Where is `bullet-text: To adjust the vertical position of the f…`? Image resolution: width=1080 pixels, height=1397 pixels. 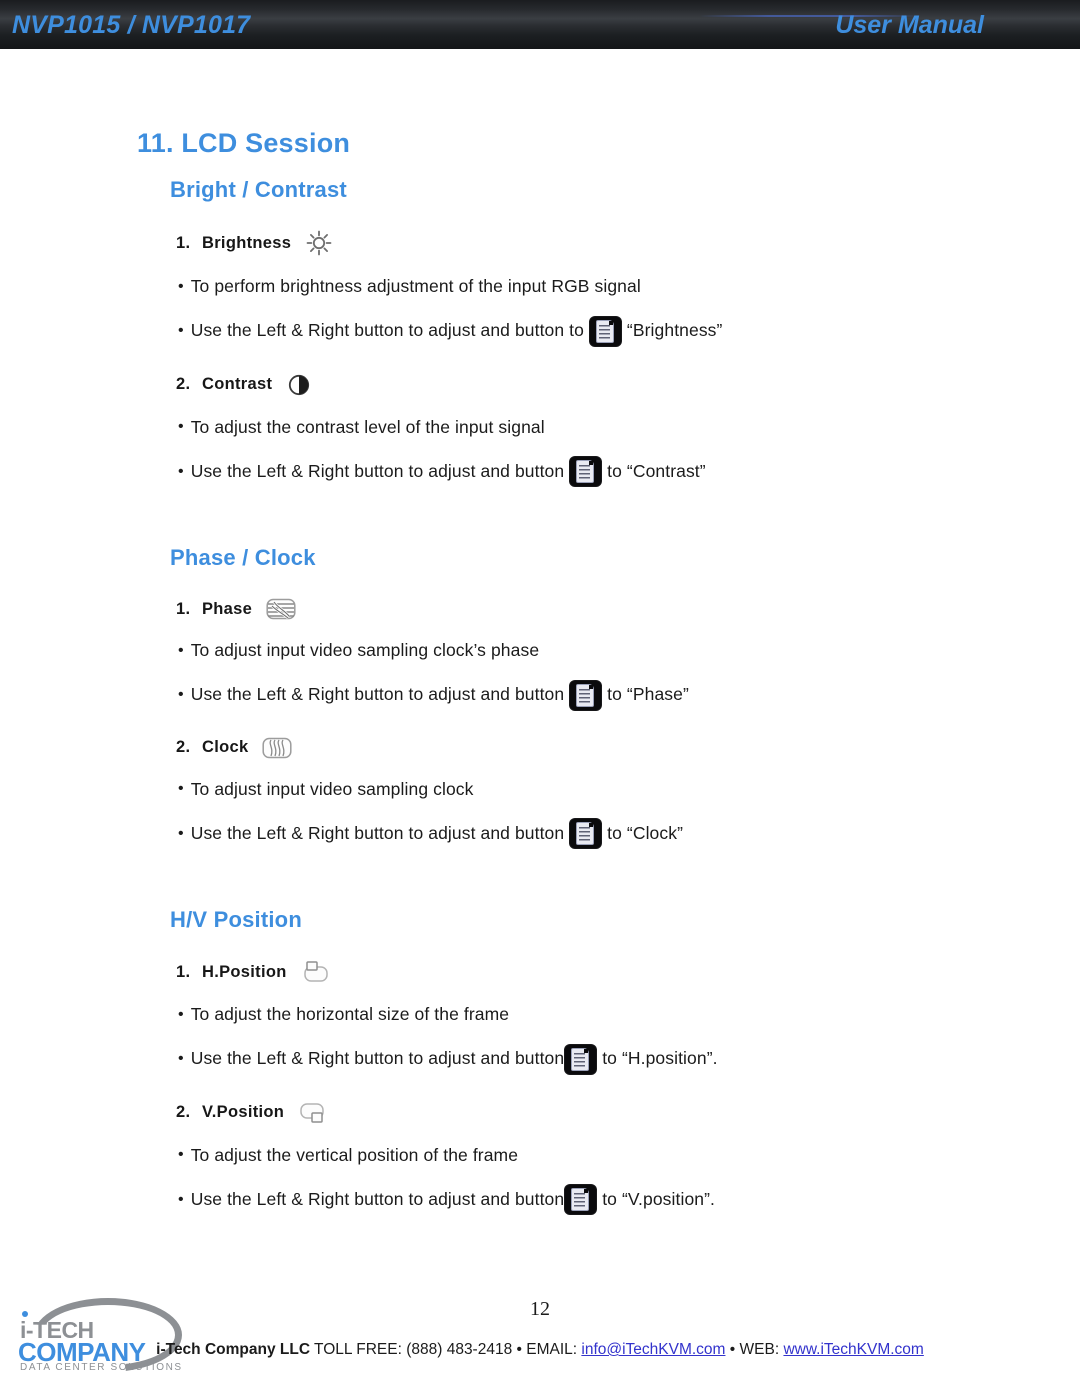
bullet-text: To adjust the vertical position of the f… is located at coordinates (354, 1154).